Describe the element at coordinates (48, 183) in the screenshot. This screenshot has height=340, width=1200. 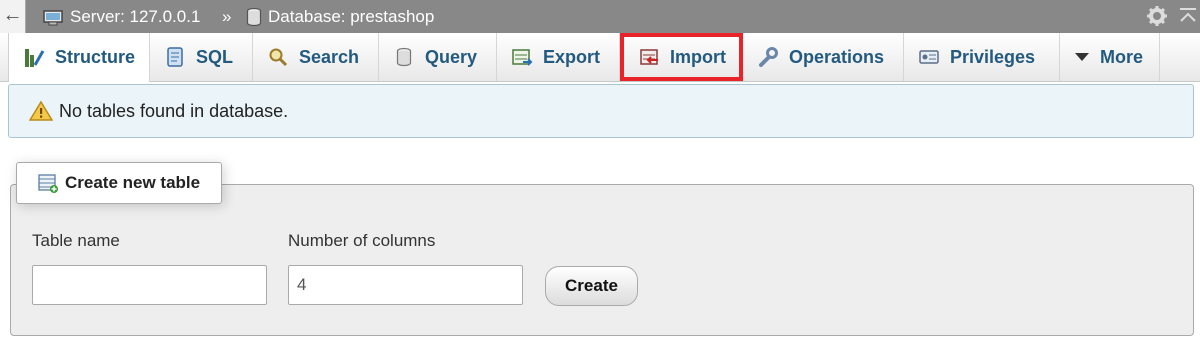
I see `new-table-icon` at that location.